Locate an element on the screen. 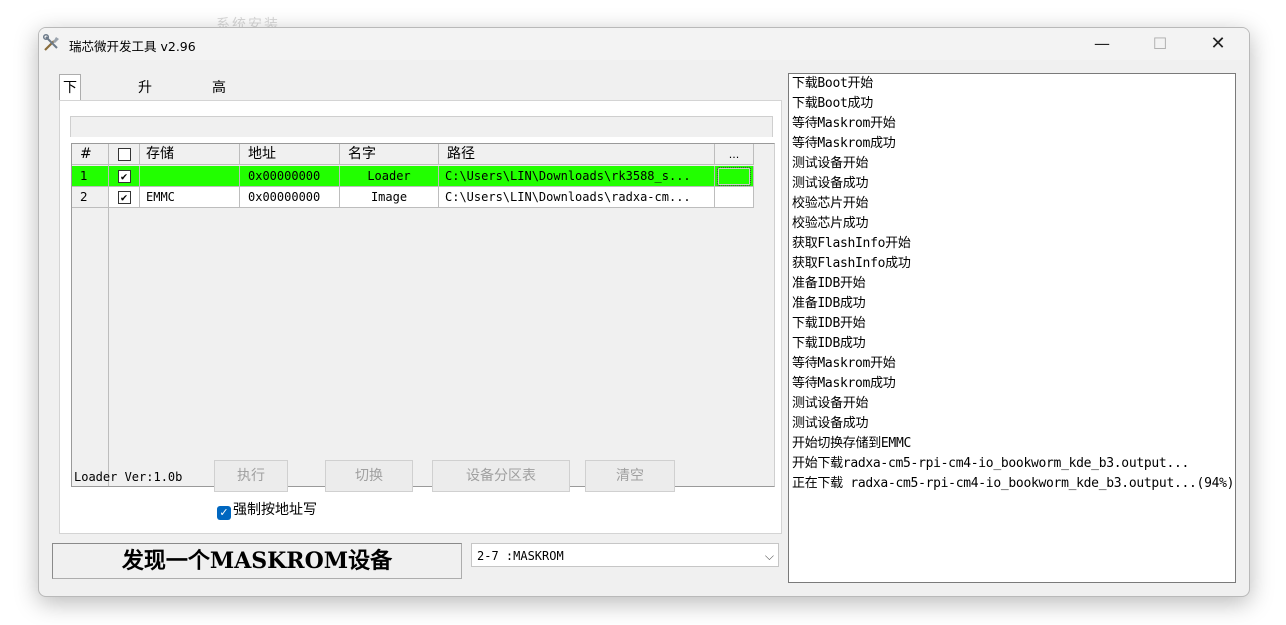 The height and width of the screenshot is (625, 1286). log-line: 准备IDB成功 is located at coordinates (829, 303).